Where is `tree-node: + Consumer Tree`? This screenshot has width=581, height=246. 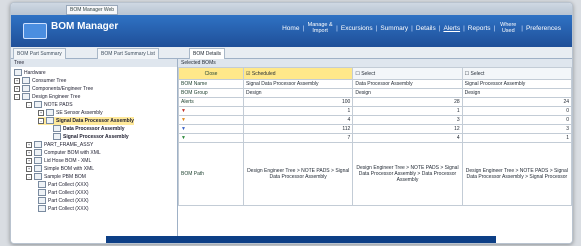
tree-node: + Consumer Tree is located at coordinates (40, 81).